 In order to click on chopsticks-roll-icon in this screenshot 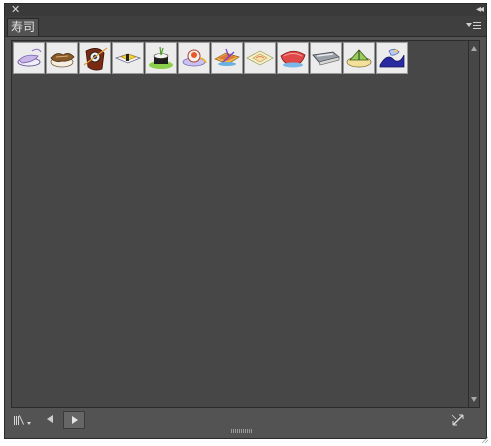, I will do `click(95, 59)`.